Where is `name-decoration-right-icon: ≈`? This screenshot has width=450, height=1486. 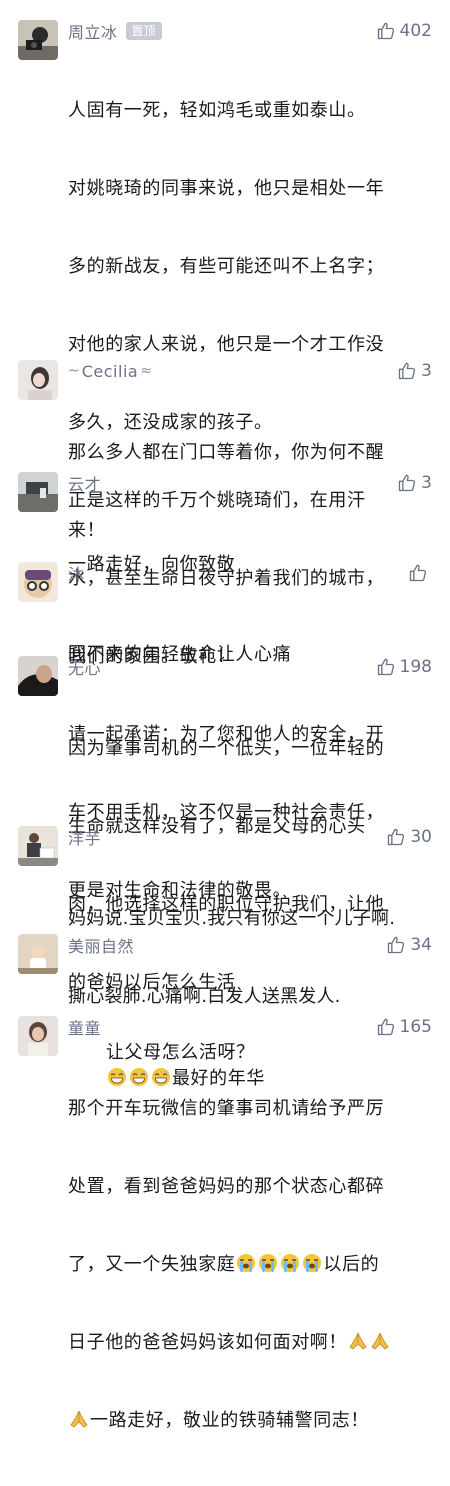
name-decoration-right-icon: ≈ is located at coordinates (146, 371).